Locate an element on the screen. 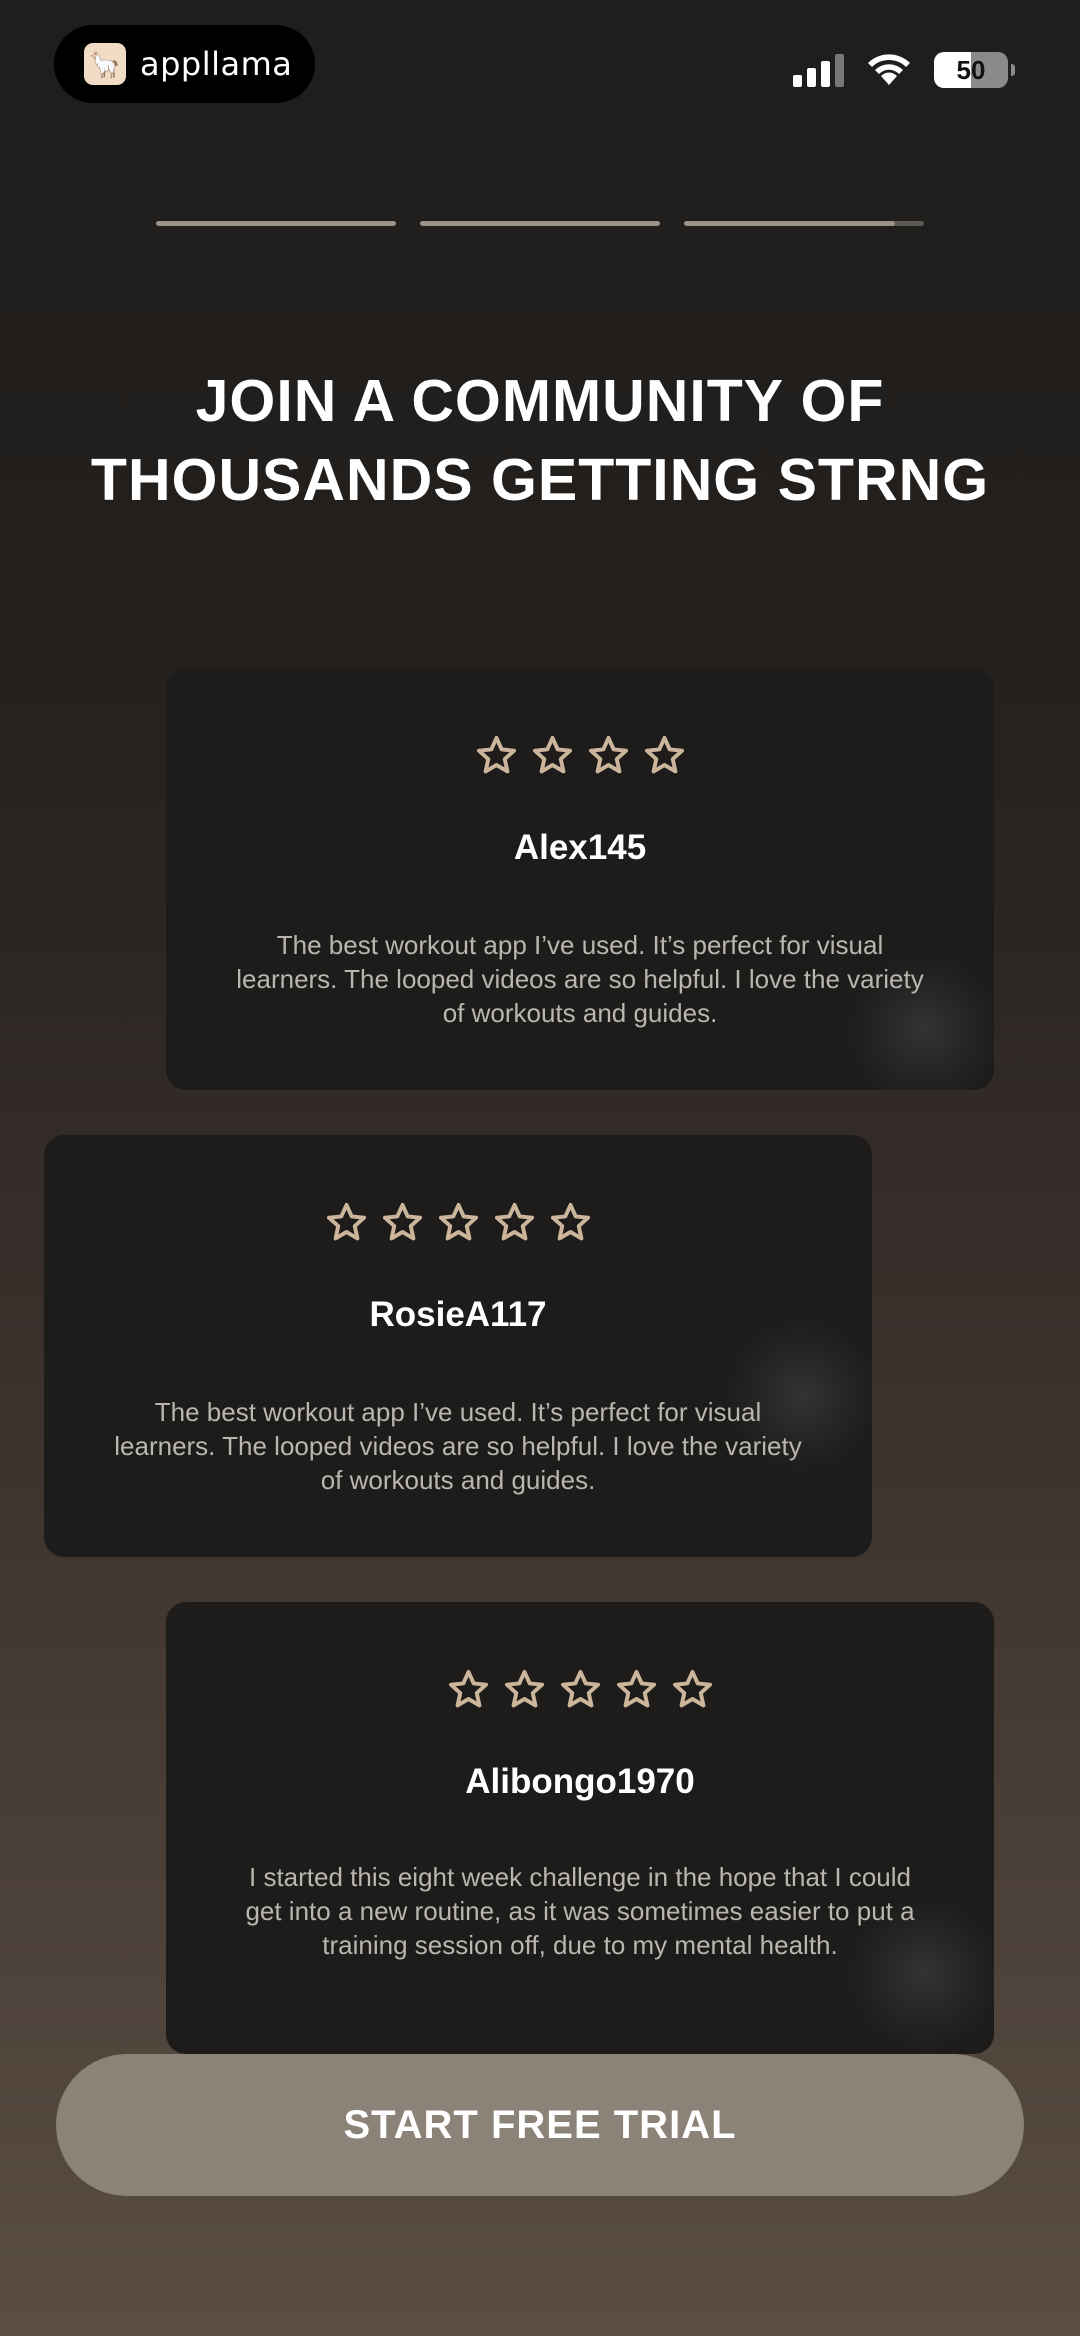  reviewer-name: Alibongo1970 is located at coordinates (580, 1781).